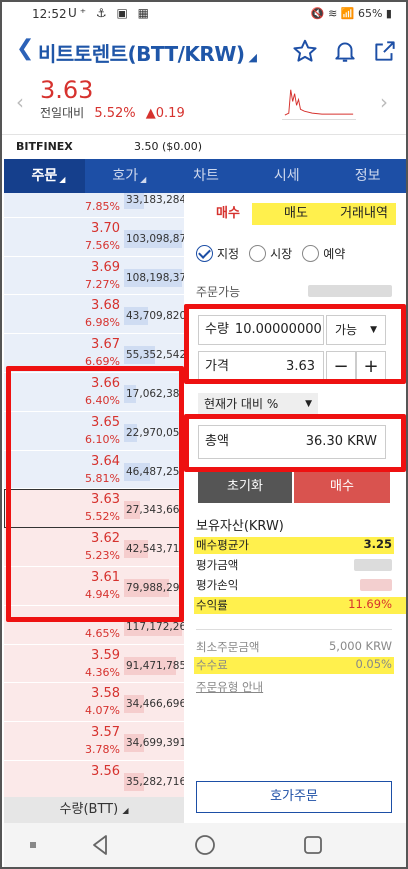 The width and height of the screenshot is (408, 869). Describe the element at coordinates (294, 546) in the screenshot. I see `avg-buy-price-row: 매수평균가 3.25` at that location.